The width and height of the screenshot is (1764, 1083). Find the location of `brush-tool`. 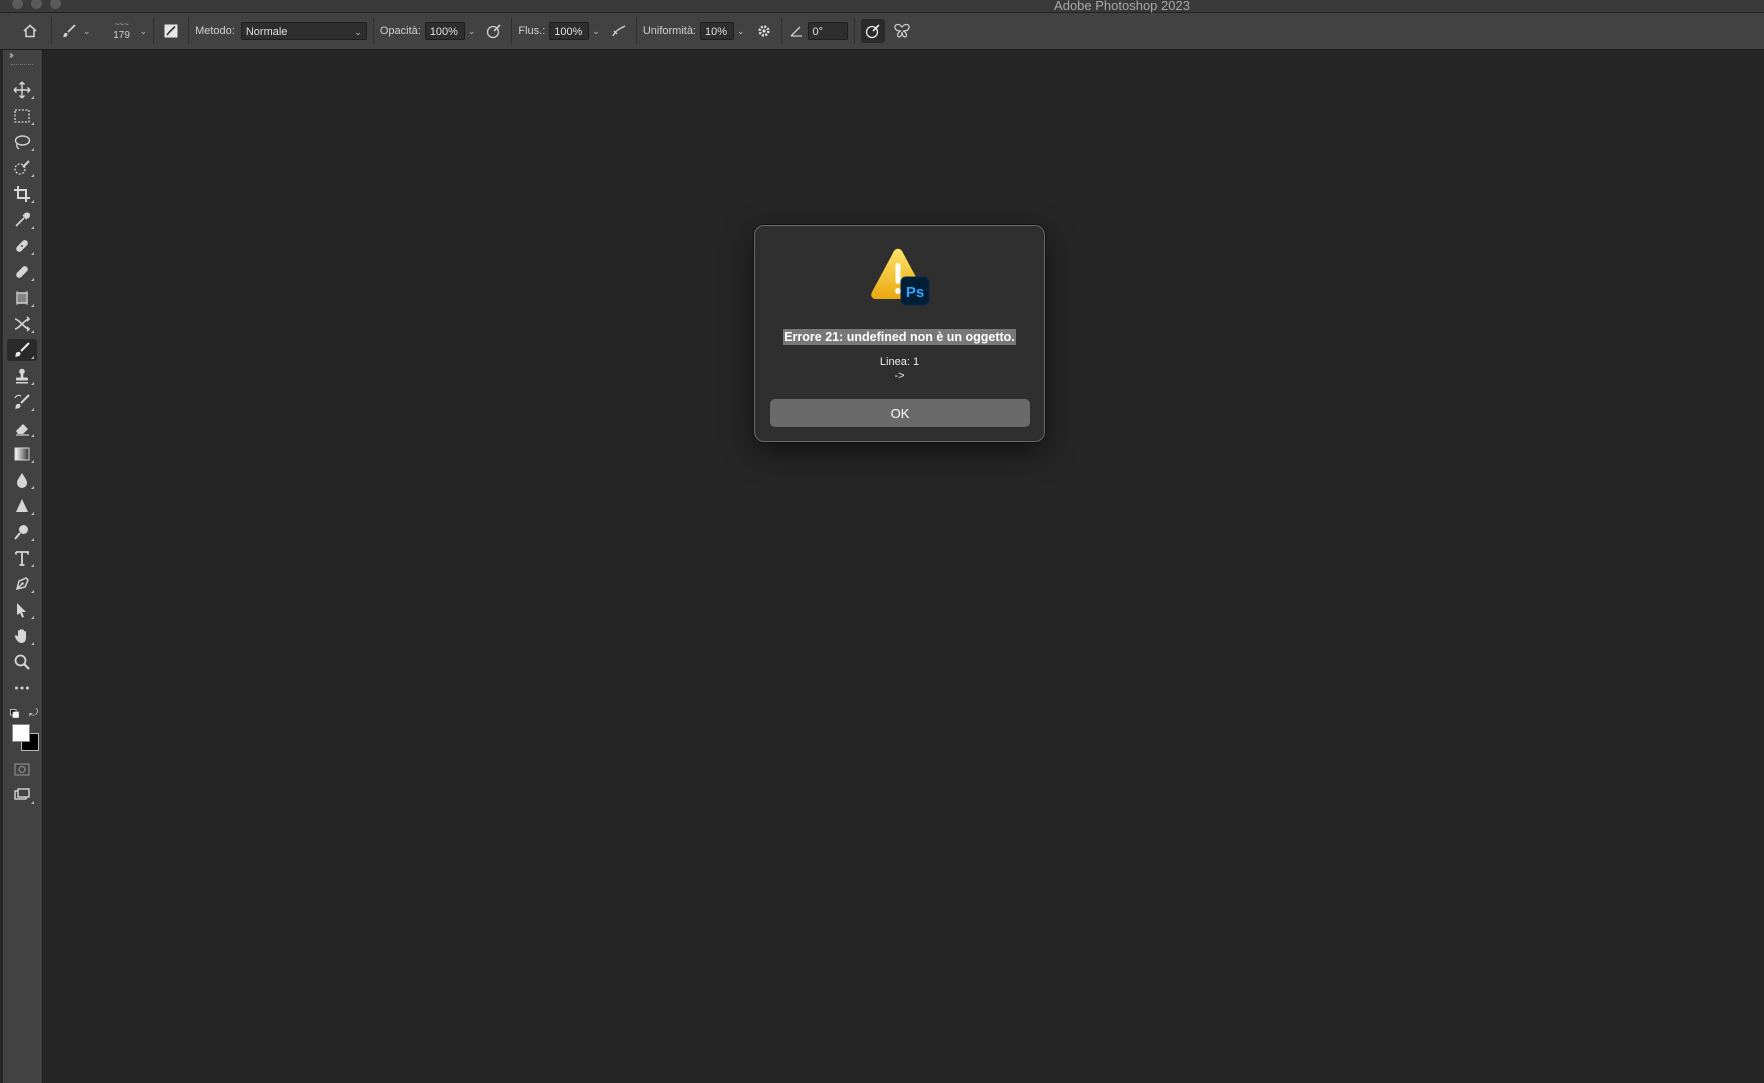

brush-tool is located at coordinates (22, 350).